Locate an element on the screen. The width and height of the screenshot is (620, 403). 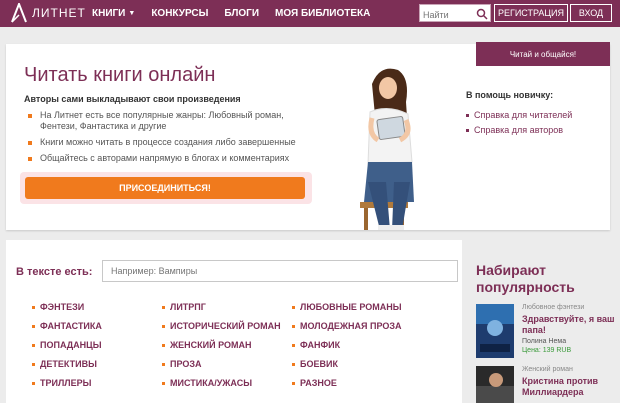
login-button: ВХОД is located at coordinates (591, 13).